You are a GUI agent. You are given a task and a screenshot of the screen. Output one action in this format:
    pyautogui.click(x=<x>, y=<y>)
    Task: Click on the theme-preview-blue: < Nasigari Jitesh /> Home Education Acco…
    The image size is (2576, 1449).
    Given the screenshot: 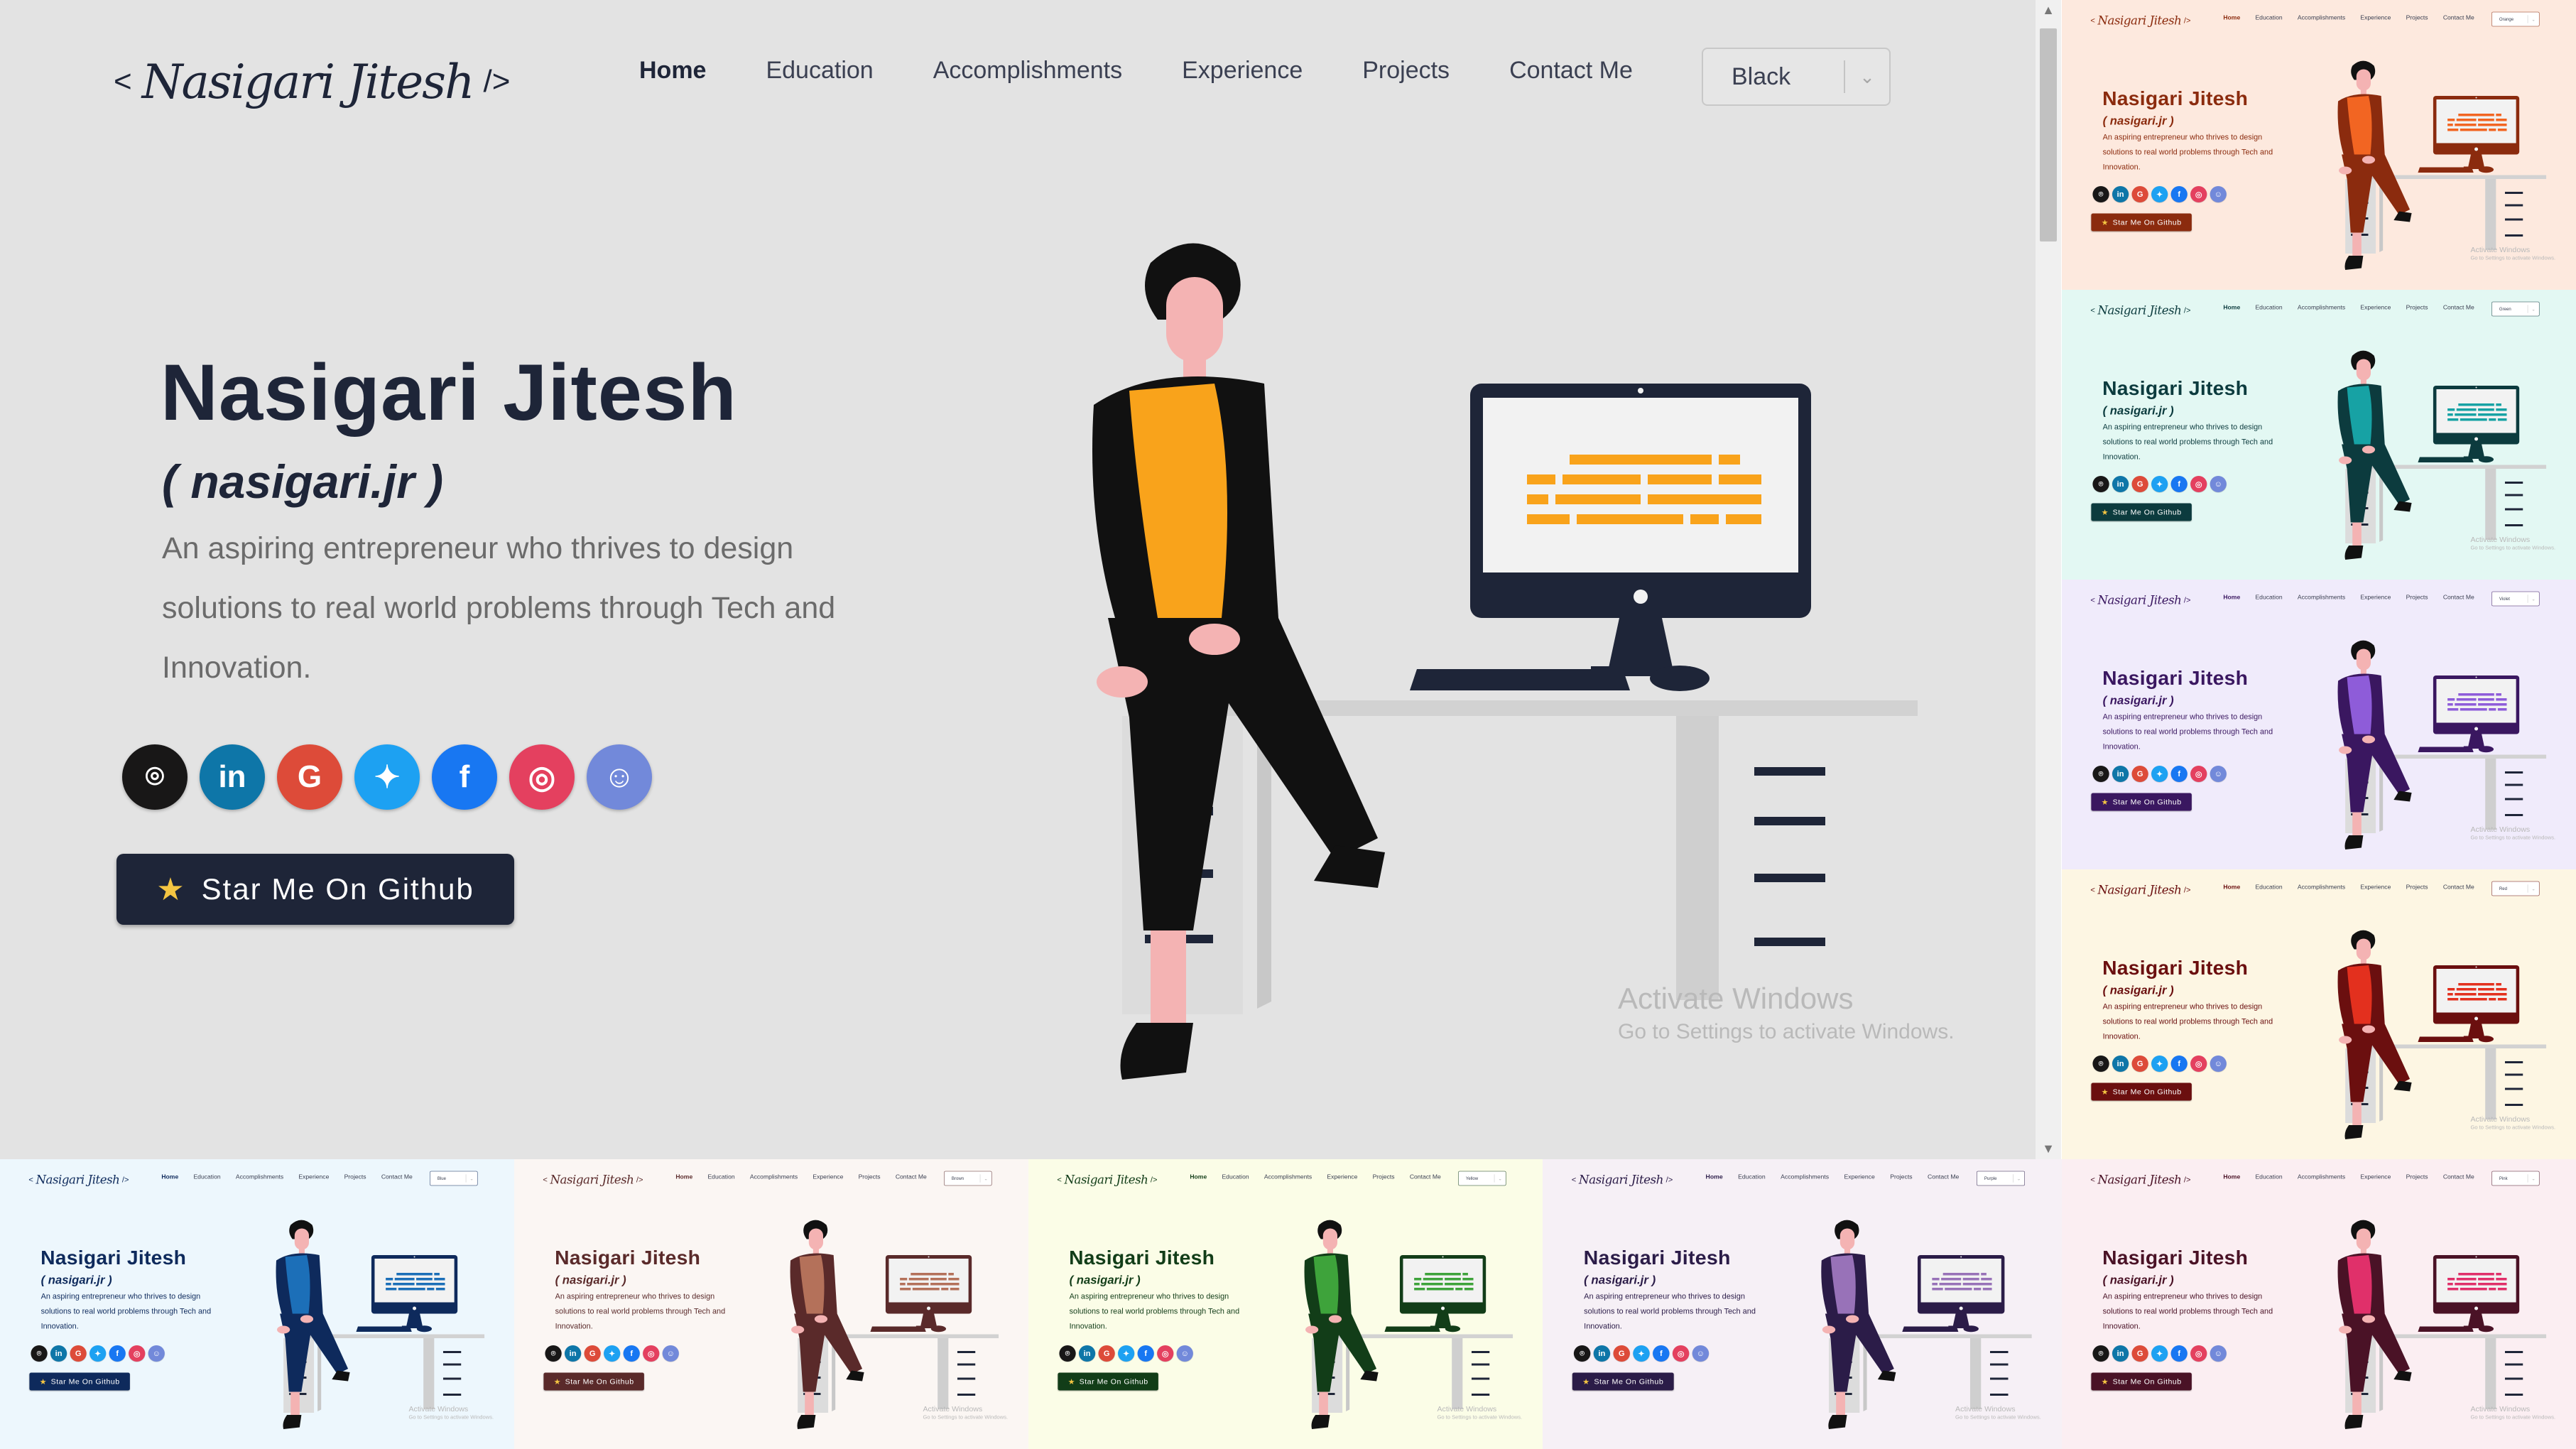 What is the action you would take?
    pyautogui.click(x=257, y=1304)
    